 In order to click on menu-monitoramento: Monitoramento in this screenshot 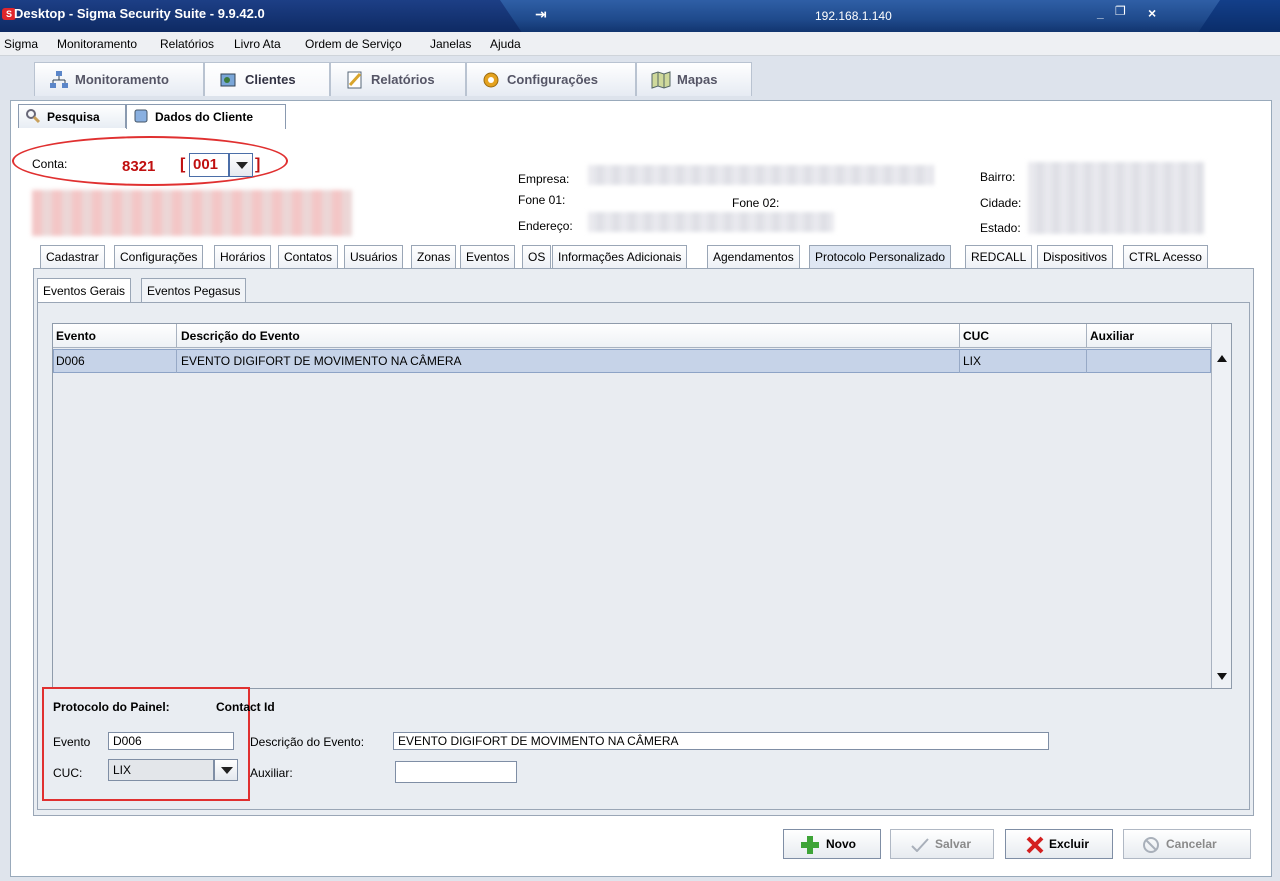, I will do `click(97, 44)`.